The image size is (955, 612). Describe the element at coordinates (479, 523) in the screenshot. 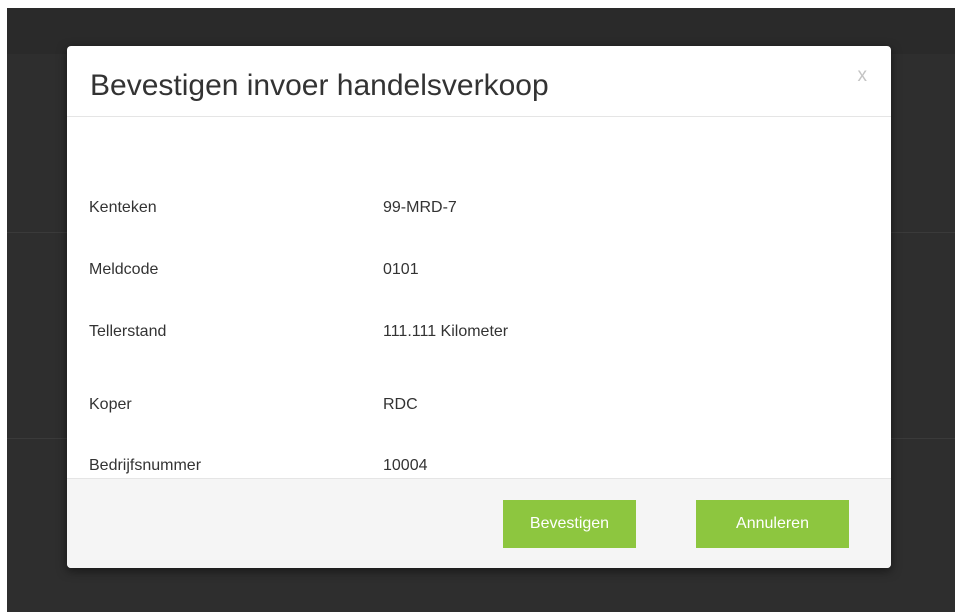

I see `dialog-footer: Bevestigen Annuleren` at that location.